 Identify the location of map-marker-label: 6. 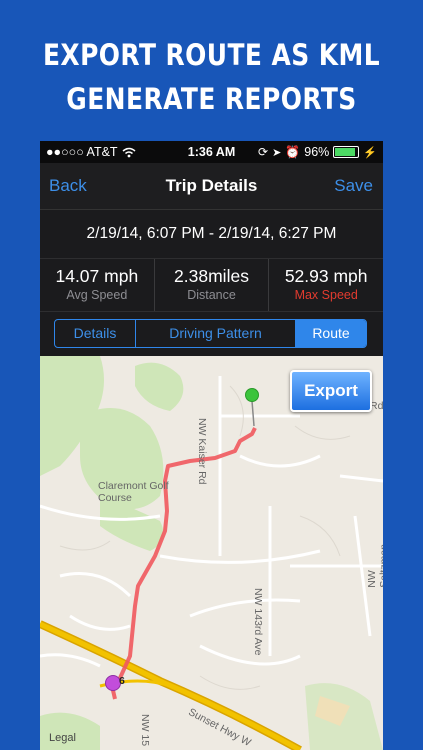
(122, 681).